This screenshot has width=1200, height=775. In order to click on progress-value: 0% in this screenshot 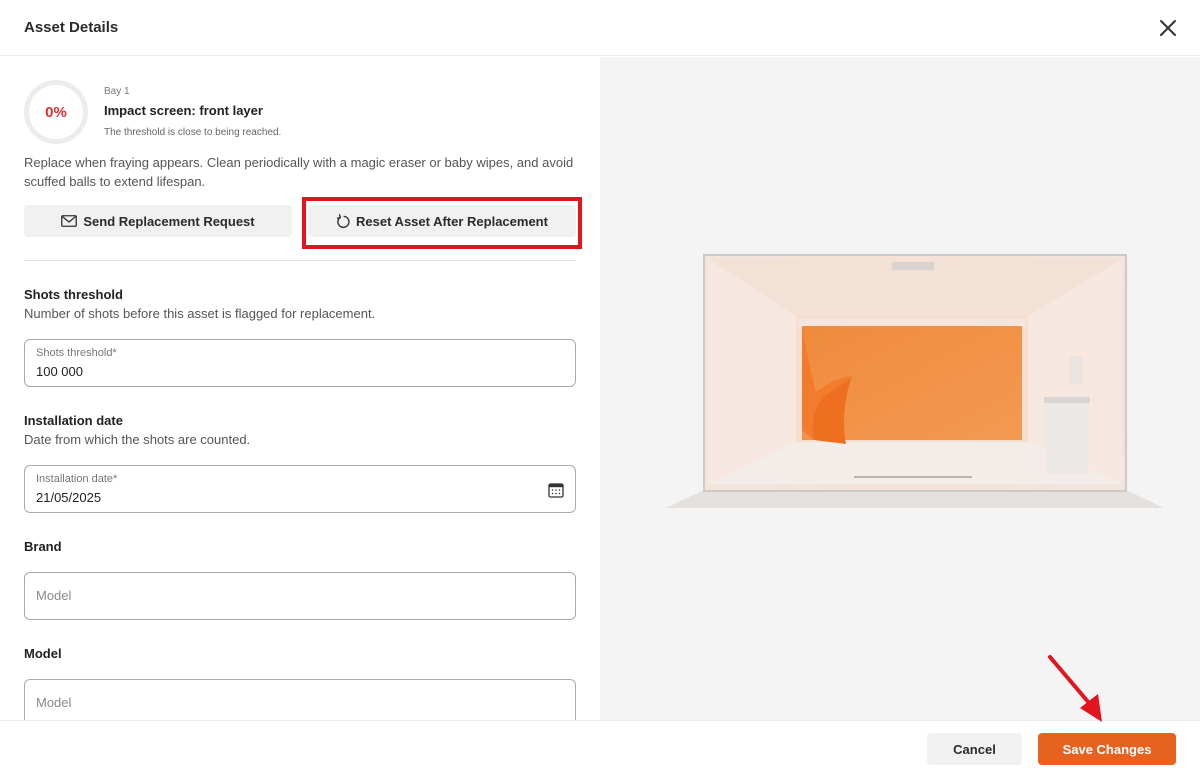, I will do `click(56, 112)`.